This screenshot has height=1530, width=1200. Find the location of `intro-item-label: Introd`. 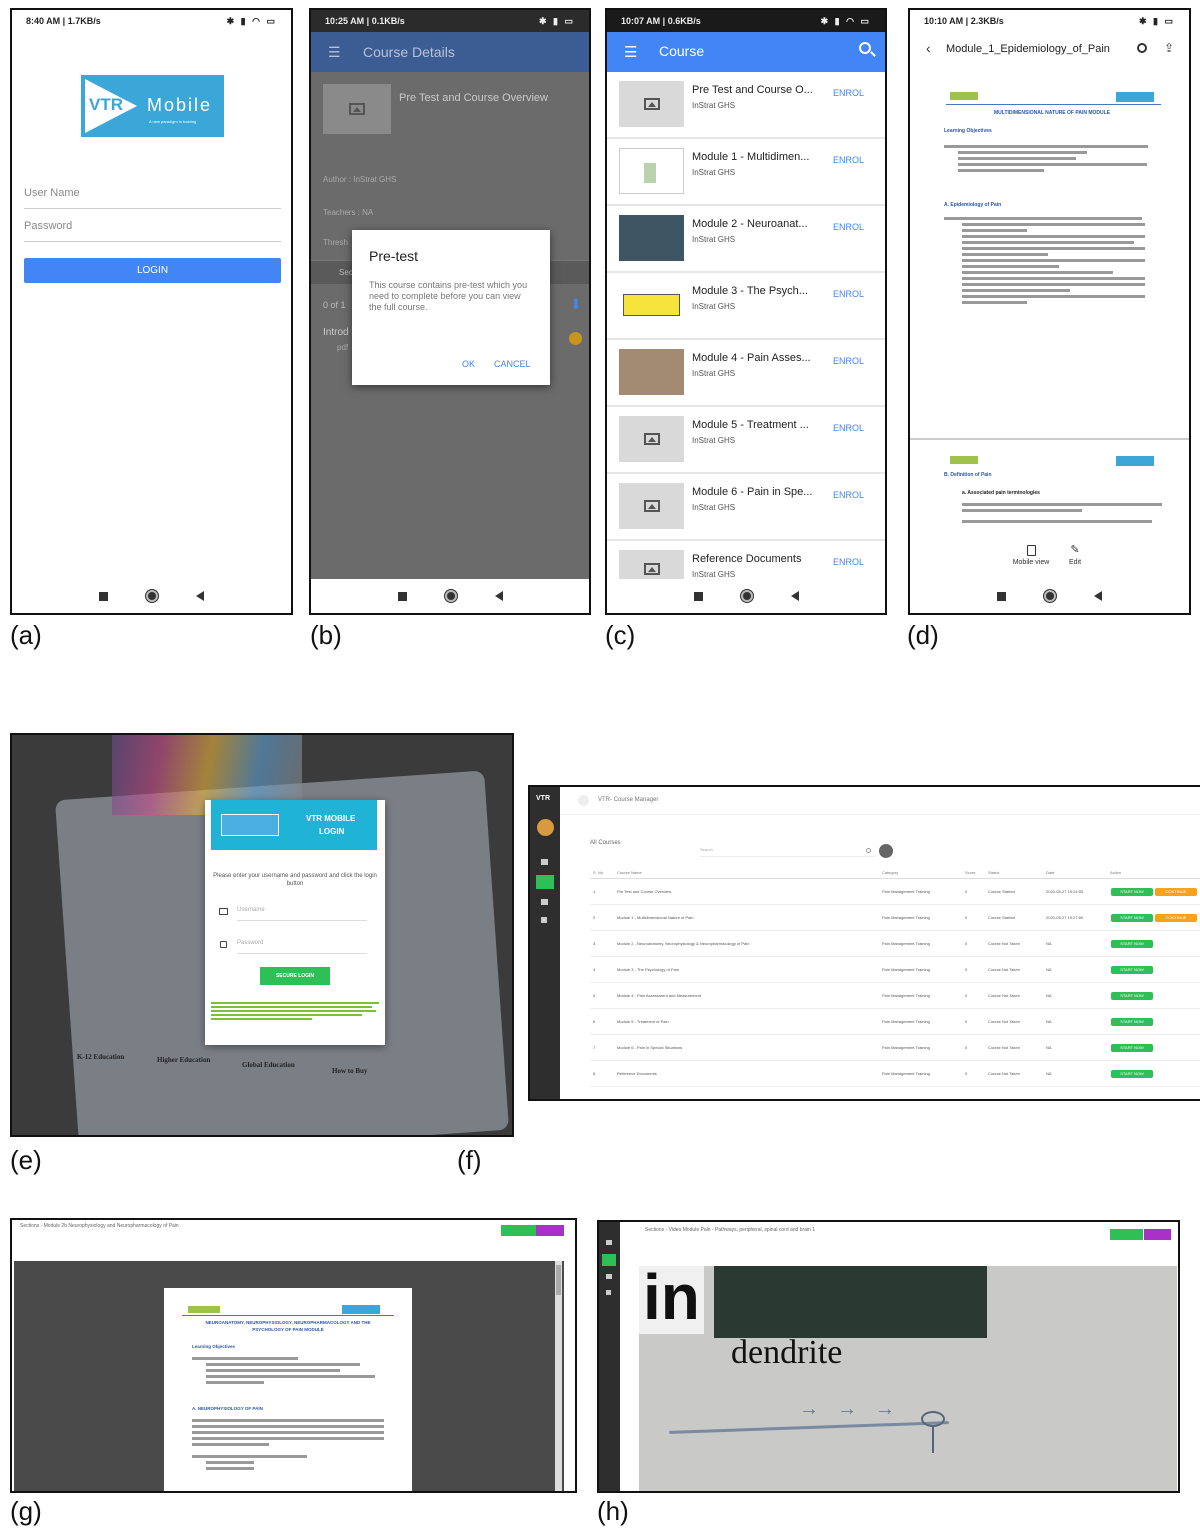

intro-item-label: Introd is located at coordinates (336, 332).